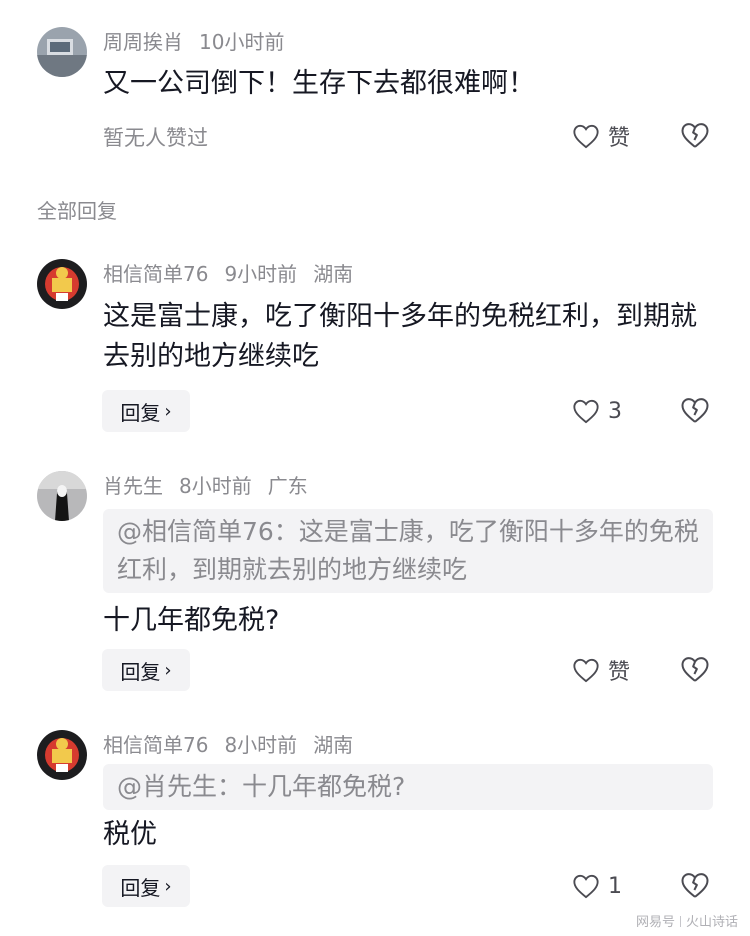 Image resolution: width=750 pixels, height=936 pixels. I want to click on no-likes-label: 暂无人赞过, so click(155, 138).